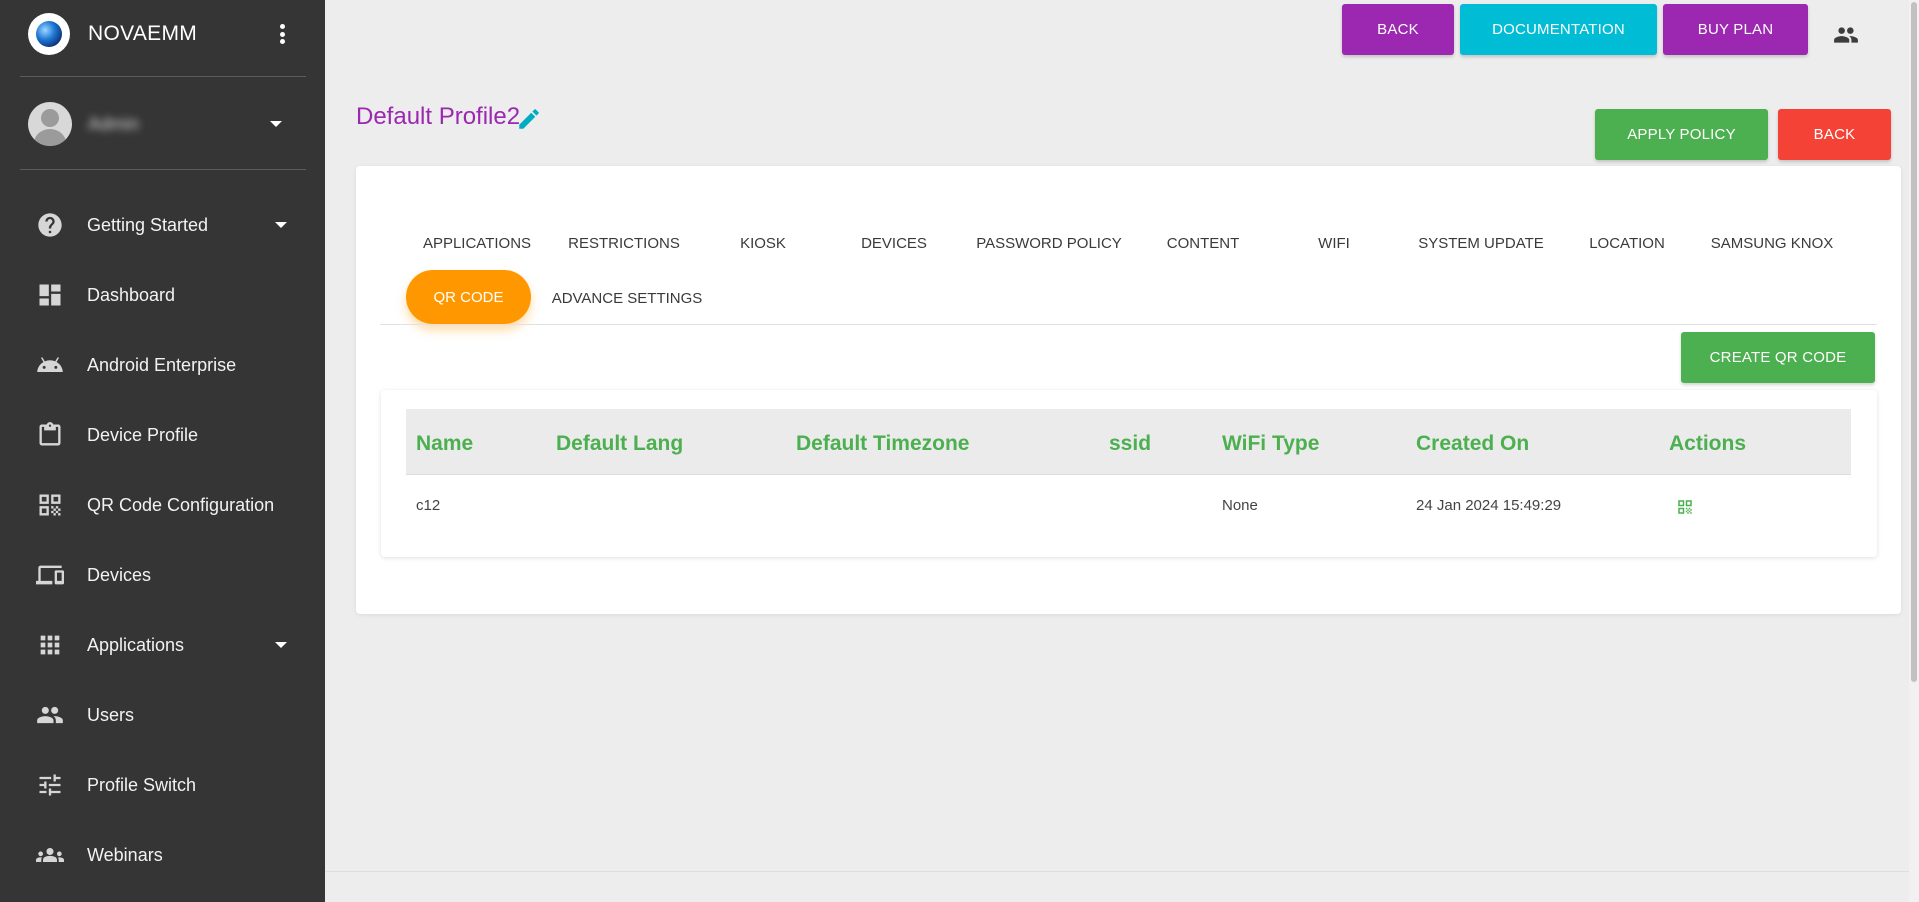 This screenshot has height=902, width=1919. I want to click on sidebar-item-label: Android Enterprise, so click(162, 364).